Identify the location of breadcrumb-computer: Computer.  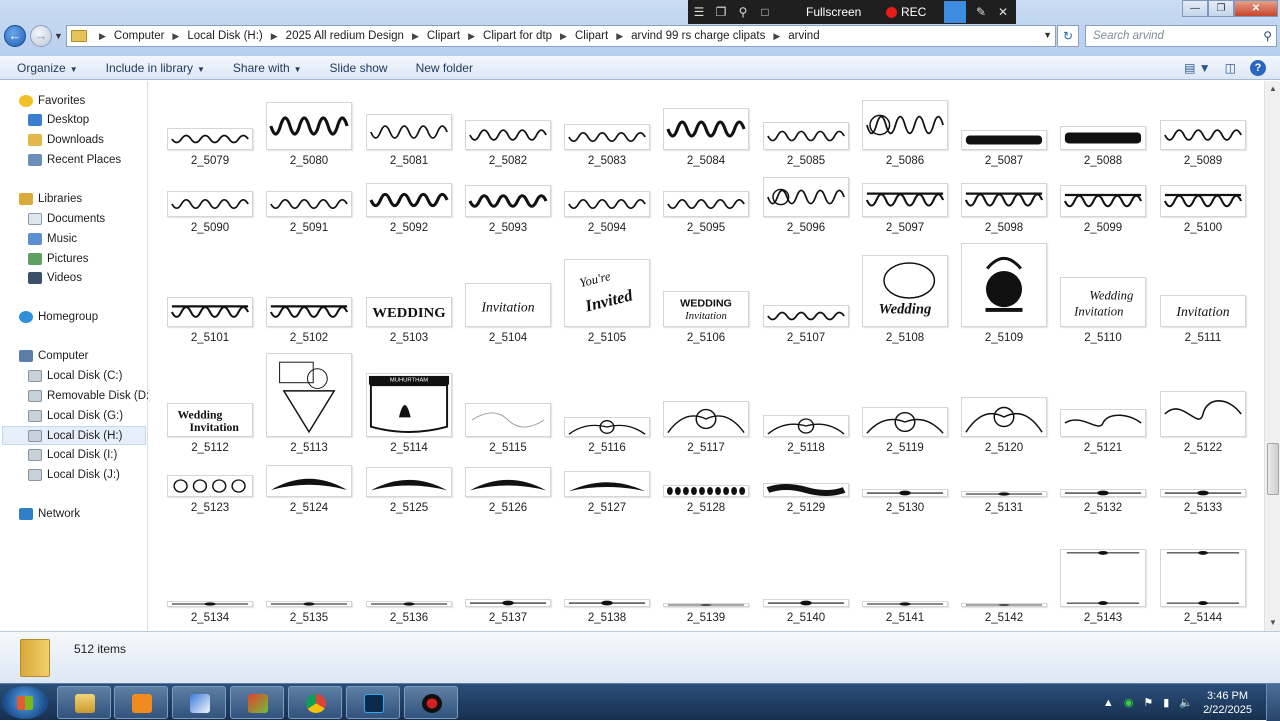
(139, 36).